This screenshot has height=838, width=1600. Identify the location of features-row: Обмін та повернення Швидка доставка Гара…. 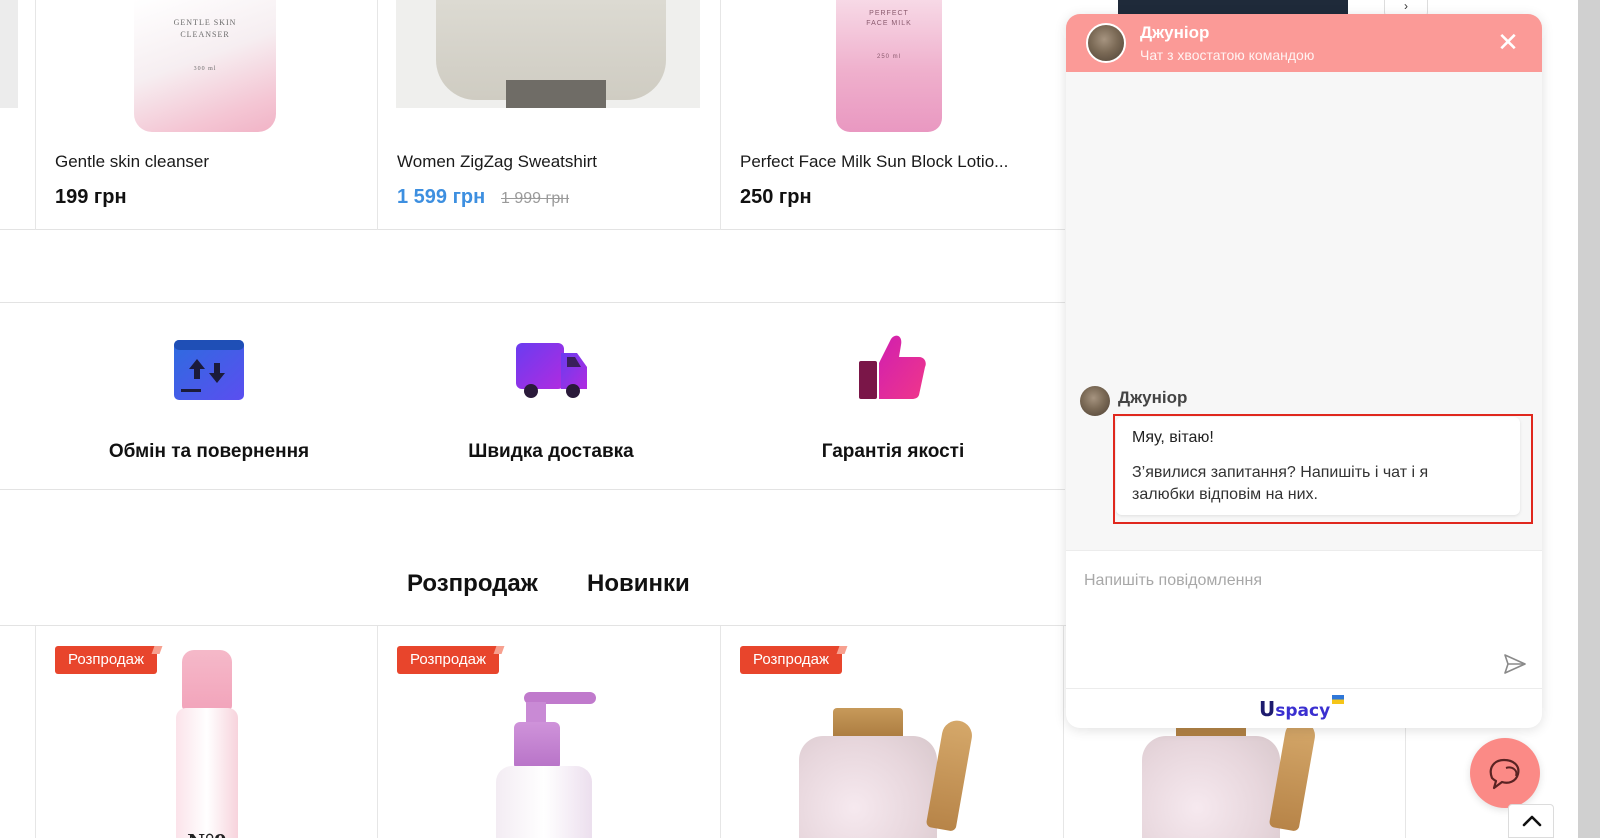
(532, 396).